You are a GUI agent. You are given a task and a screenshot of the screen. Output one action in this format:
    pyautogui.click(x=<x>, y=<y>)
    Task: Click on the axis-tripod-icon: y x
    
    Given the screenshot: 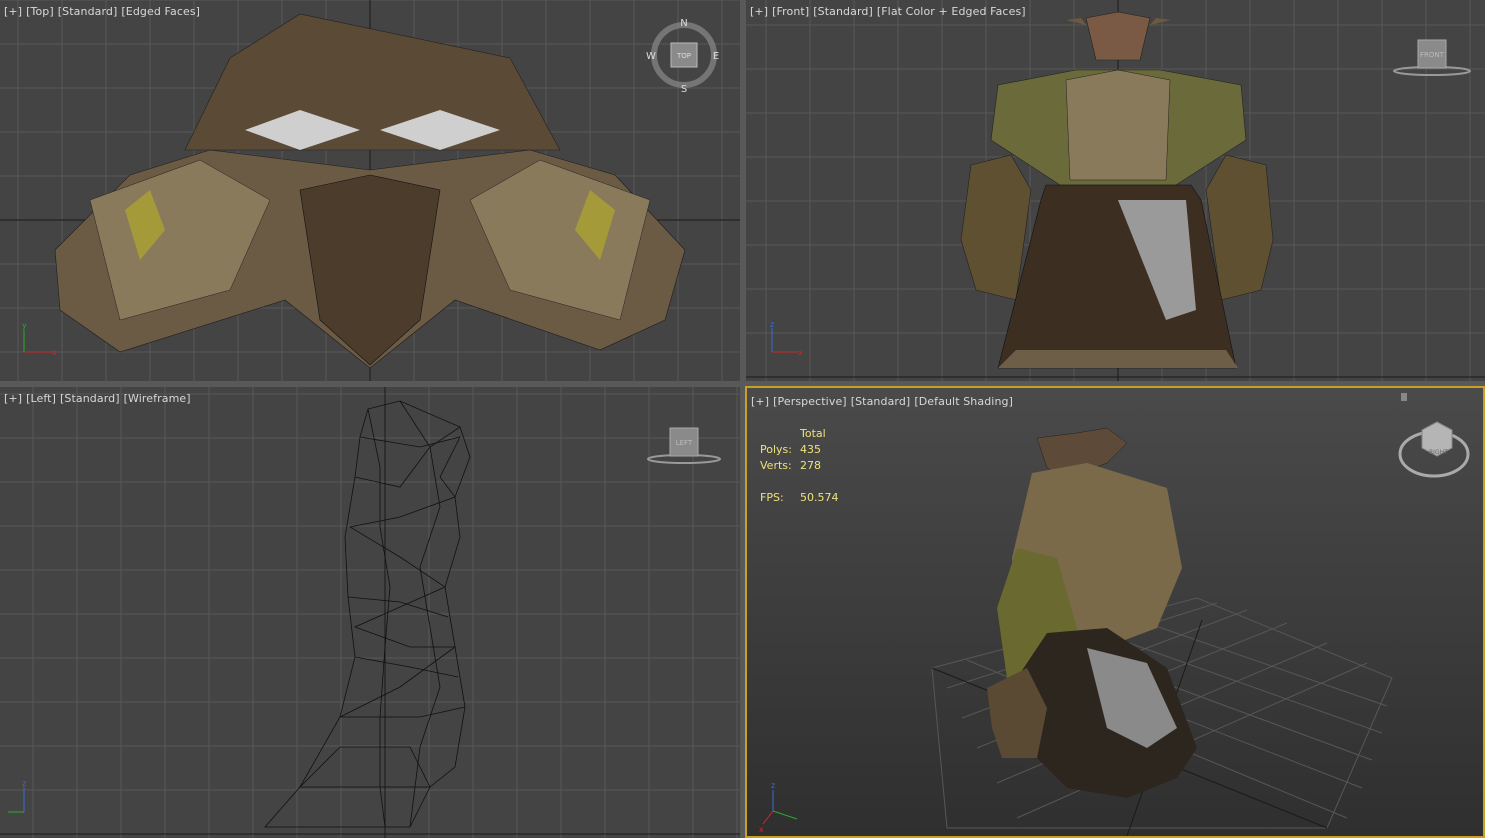 What is the action you would take?
    pyautogui.click(x=39, y=339)
    